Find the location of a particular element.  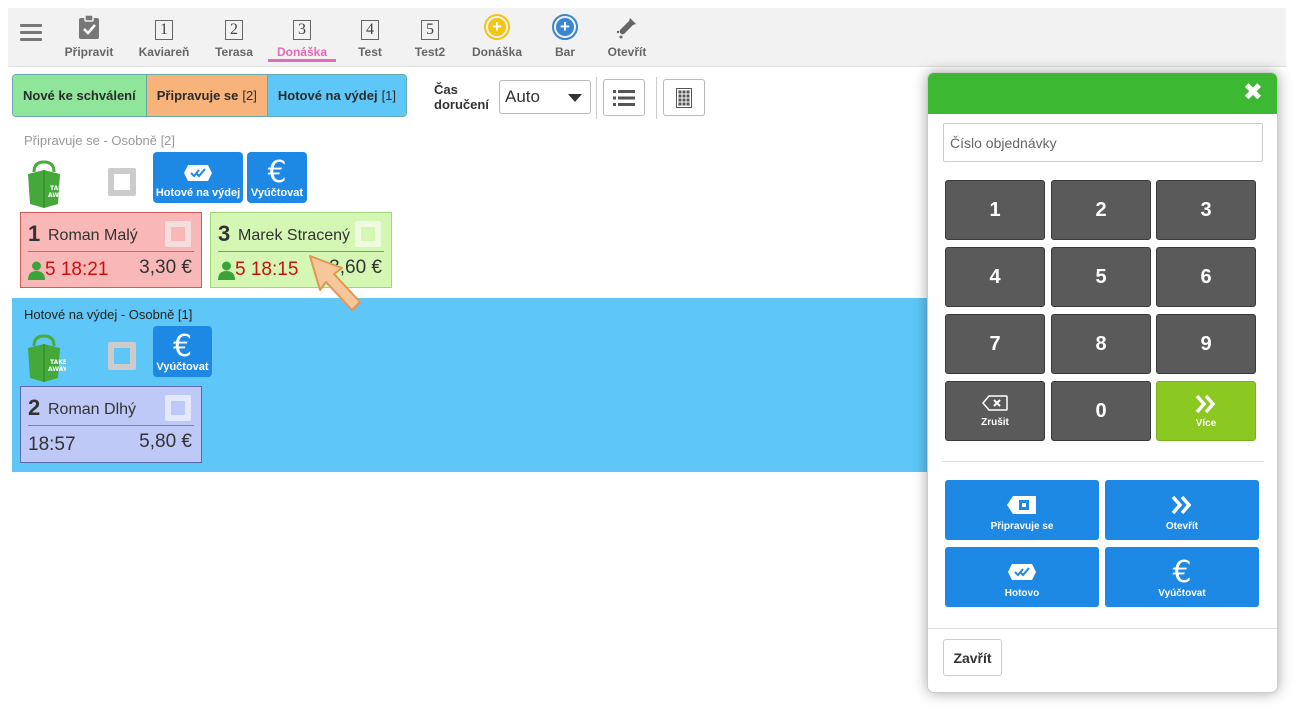

nav-item-otevrit: Otevřít is located at coordinates (627, 38).